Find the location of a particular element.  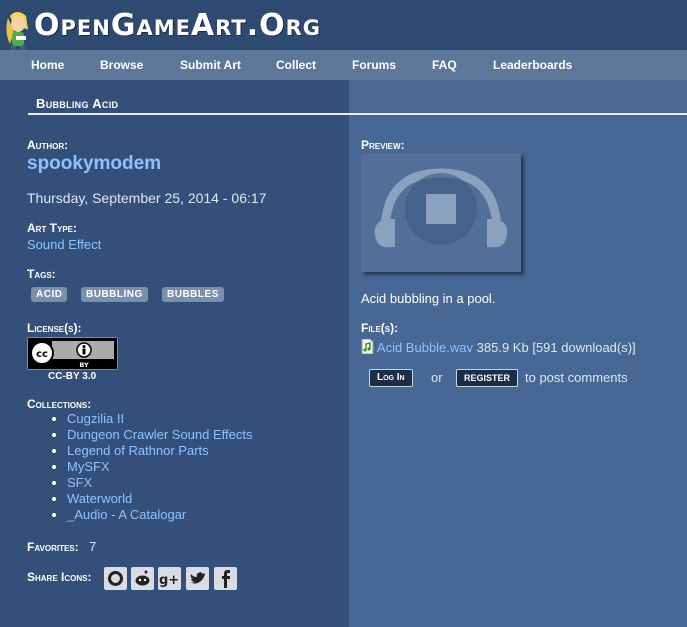

author-name-link: spookymodem is located at coordinates (94, 164).